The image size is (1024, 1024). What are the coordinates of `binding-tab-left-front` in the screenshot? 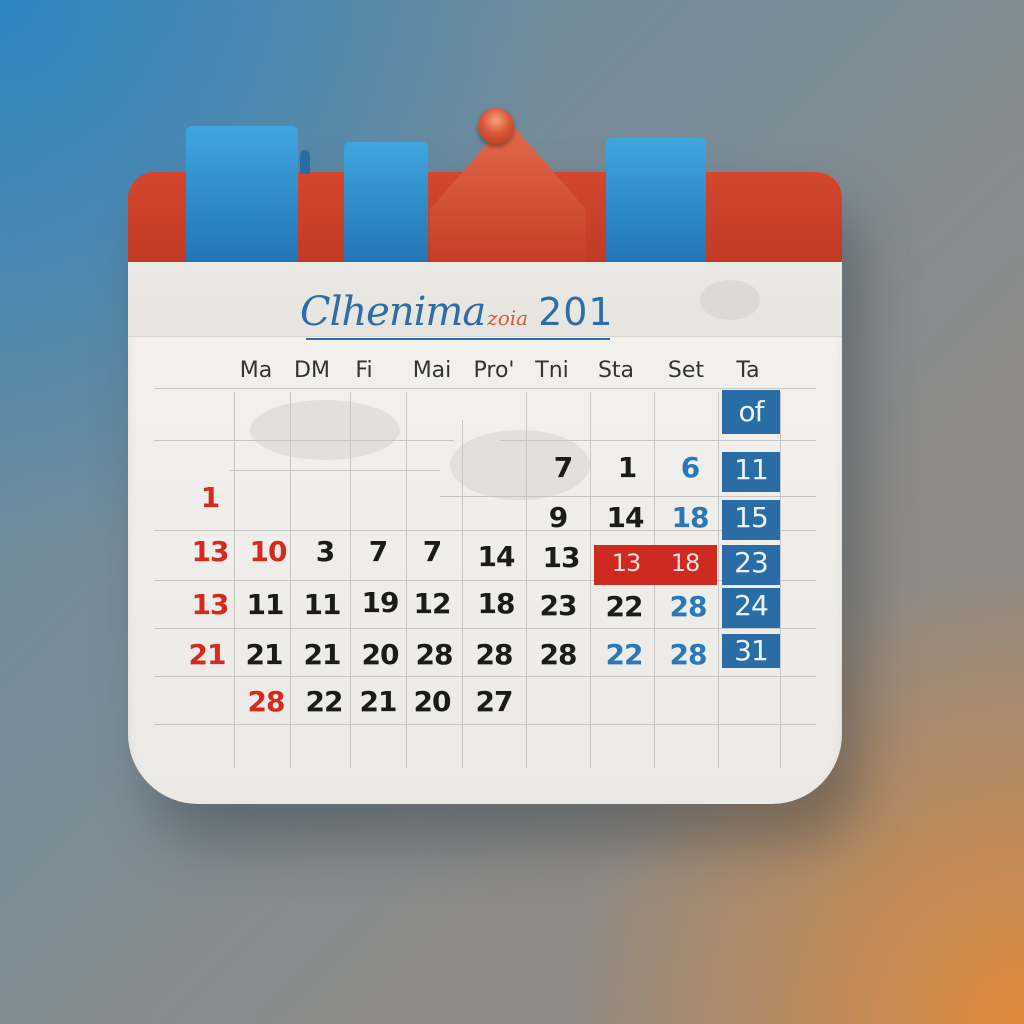 It's located at (242, 195).